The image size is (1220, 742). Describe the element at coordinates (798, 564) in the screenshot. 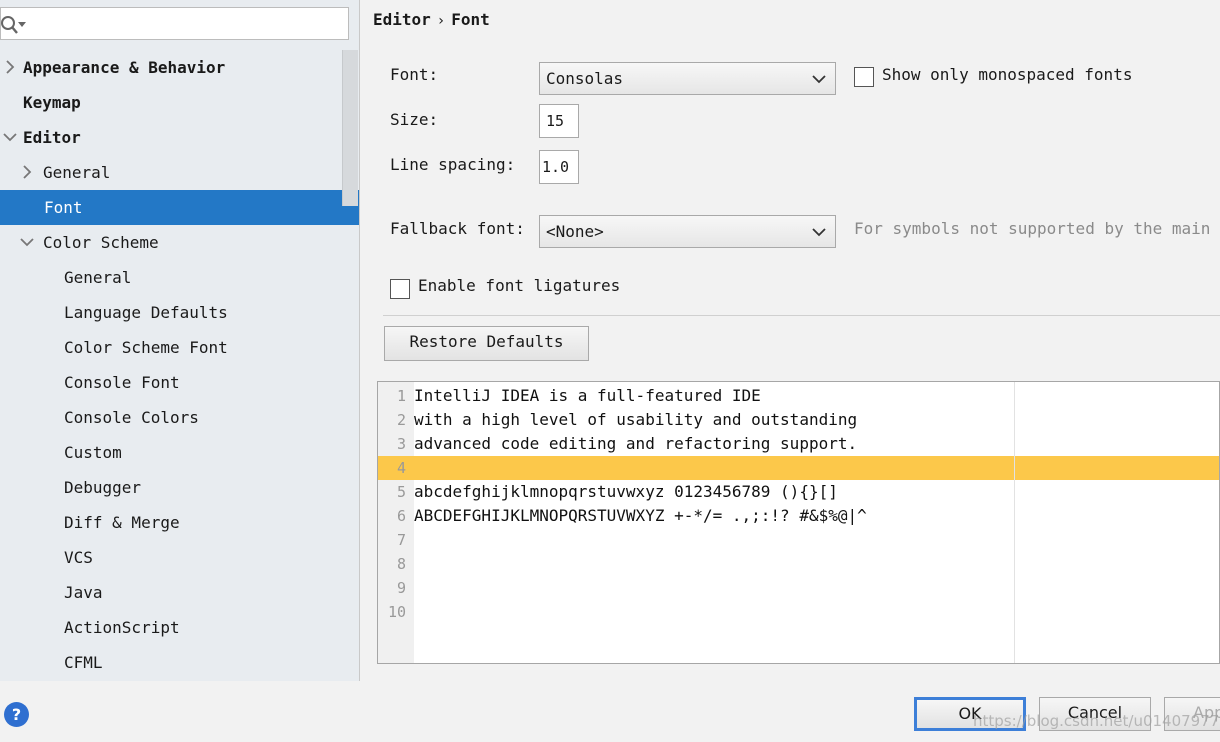

I see `preview-line: 8` at that location.